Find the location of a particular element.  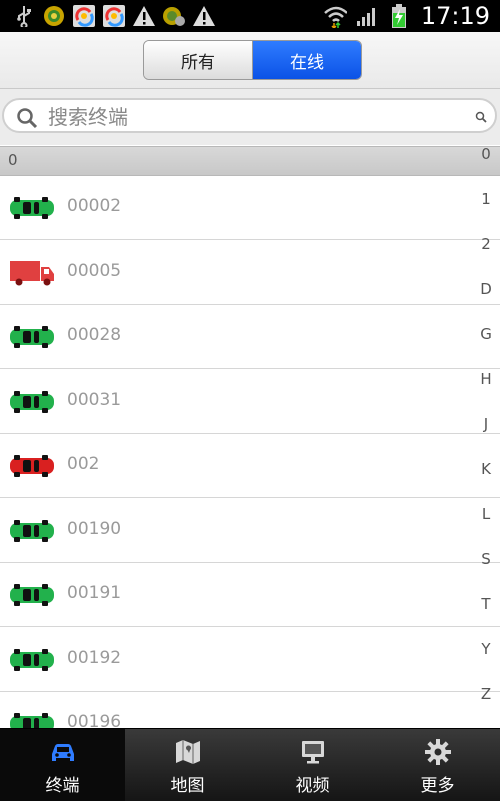

list-item: 00192 is located at coordinates (250, 659).